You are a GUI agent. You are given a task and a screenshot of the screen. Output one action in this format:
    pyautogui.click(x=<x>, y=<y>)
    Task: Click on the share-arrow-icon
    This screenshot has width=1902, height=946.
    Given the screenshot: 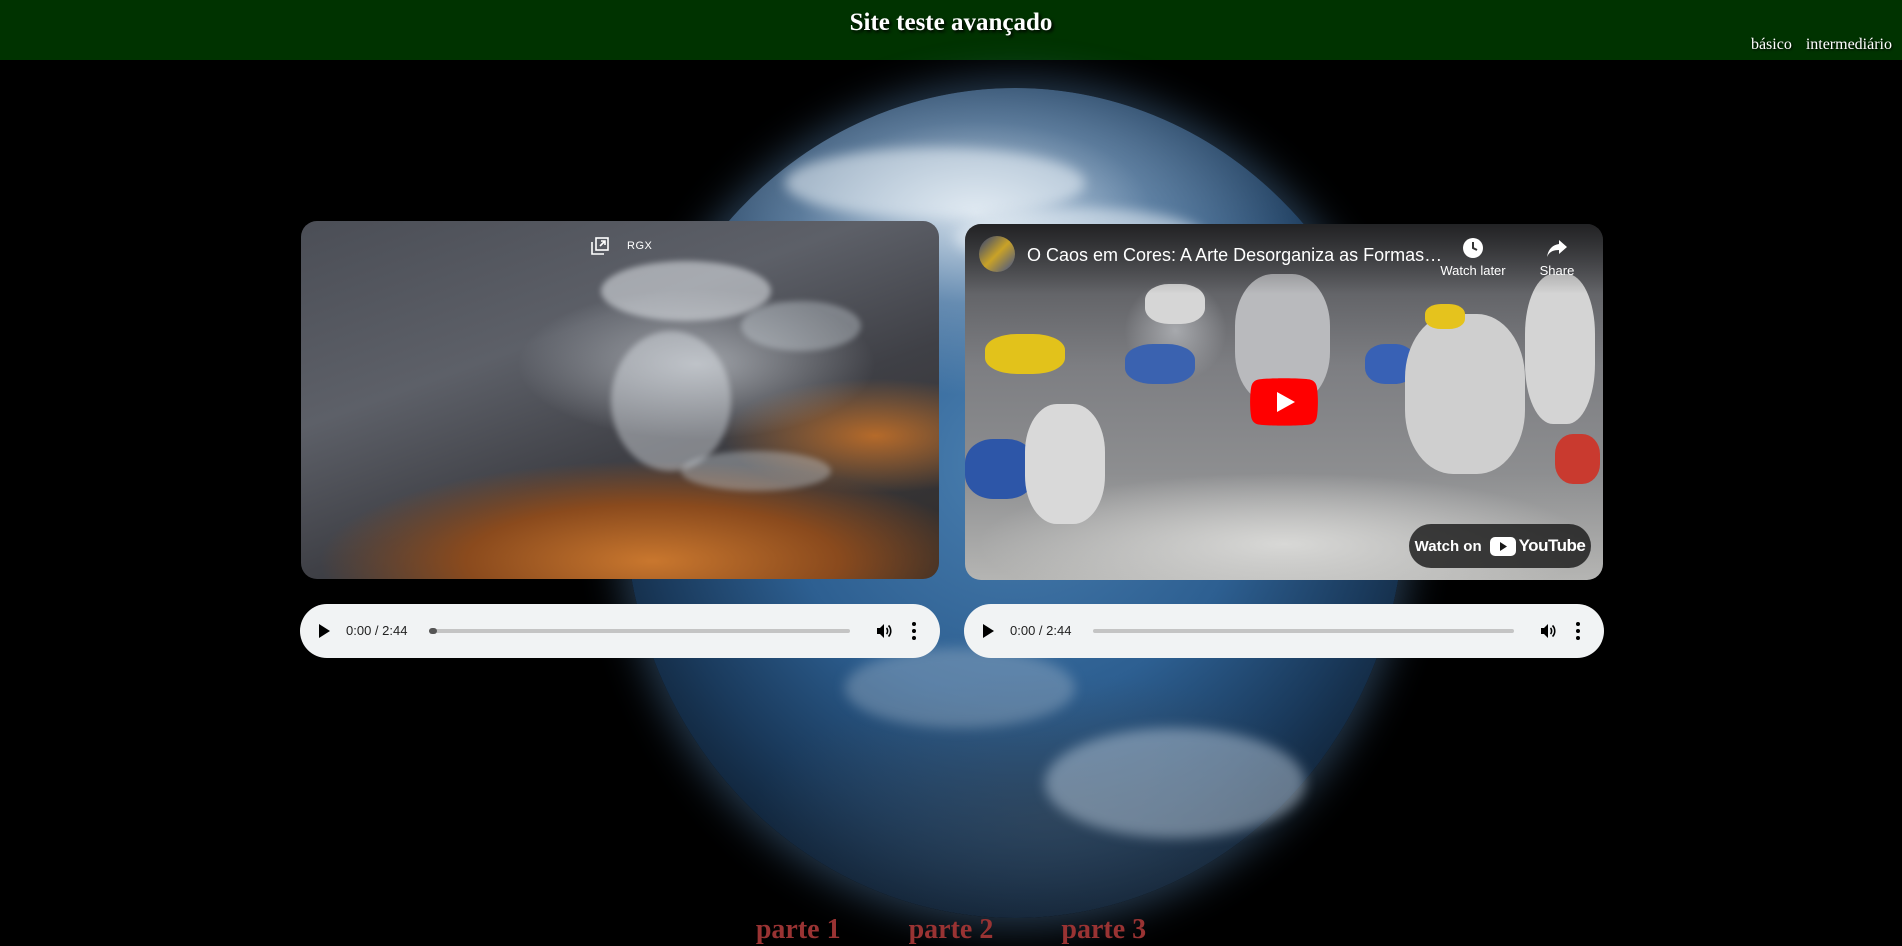 What is the action you would take?
    pyautogui.click(x=1557, y=248)
    